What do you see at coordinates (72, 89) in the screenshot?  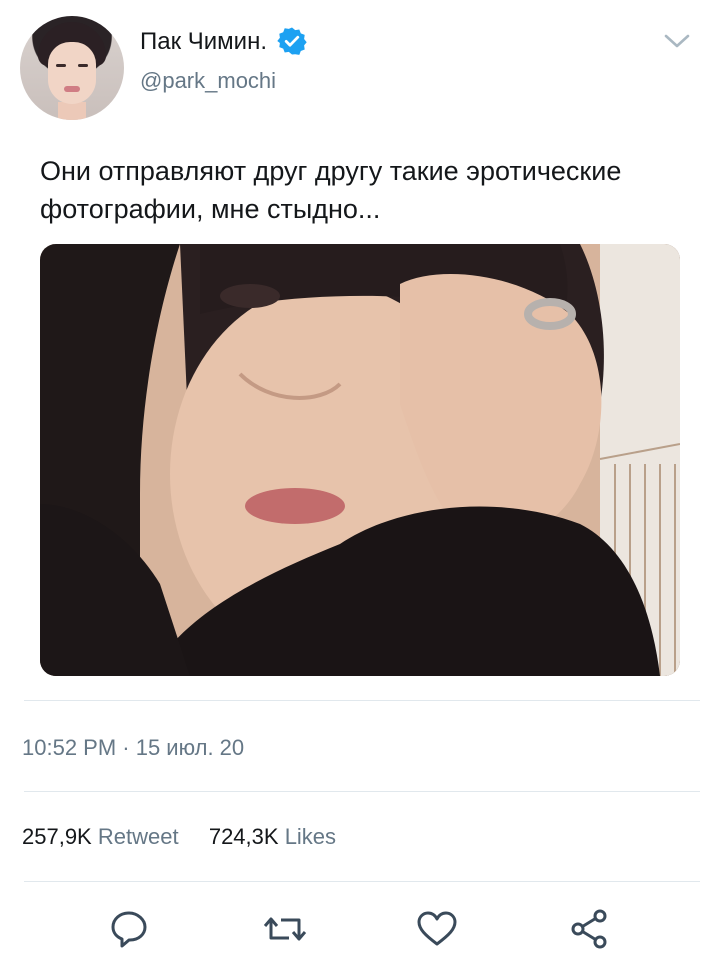 I see `avatar-lips` at bounding box center [72, 89].